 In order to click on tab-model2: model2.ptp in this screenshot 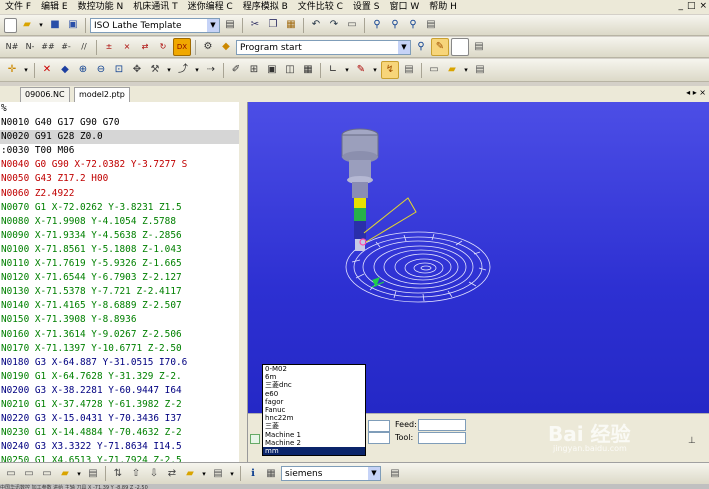, I will do `click(102, 94)`.